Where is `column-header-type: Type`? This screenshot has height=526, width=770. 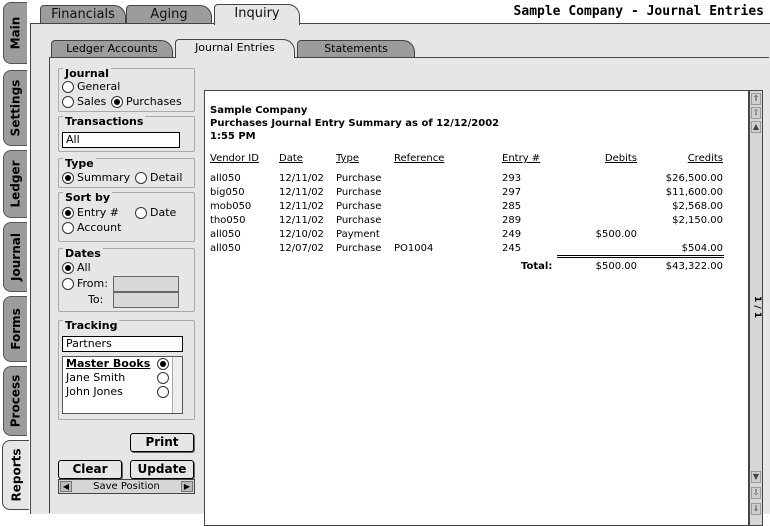 column-header-type: Type is located at coordinates (347, 158).